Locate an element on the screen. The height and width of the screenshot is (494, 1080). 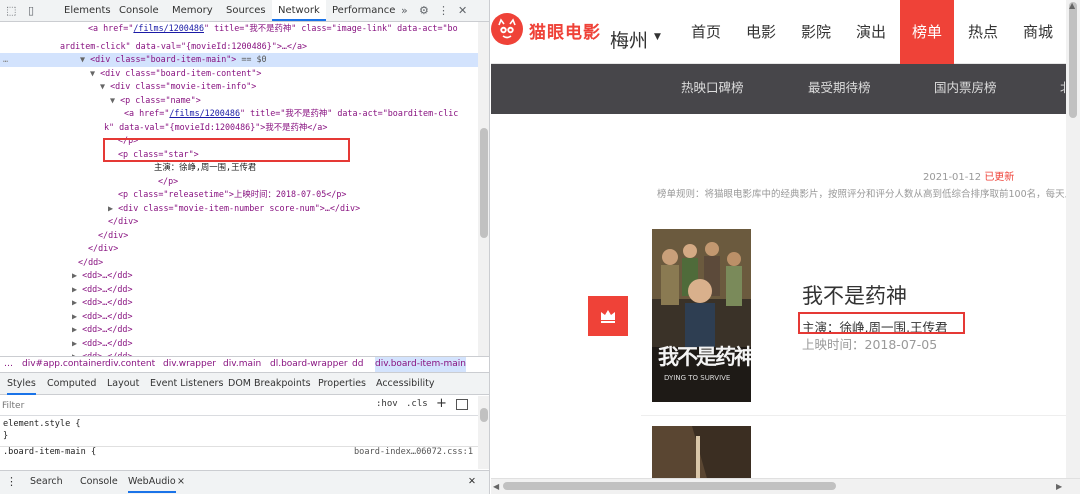
tab-layout: Layout is located at coordinates (123, 384).